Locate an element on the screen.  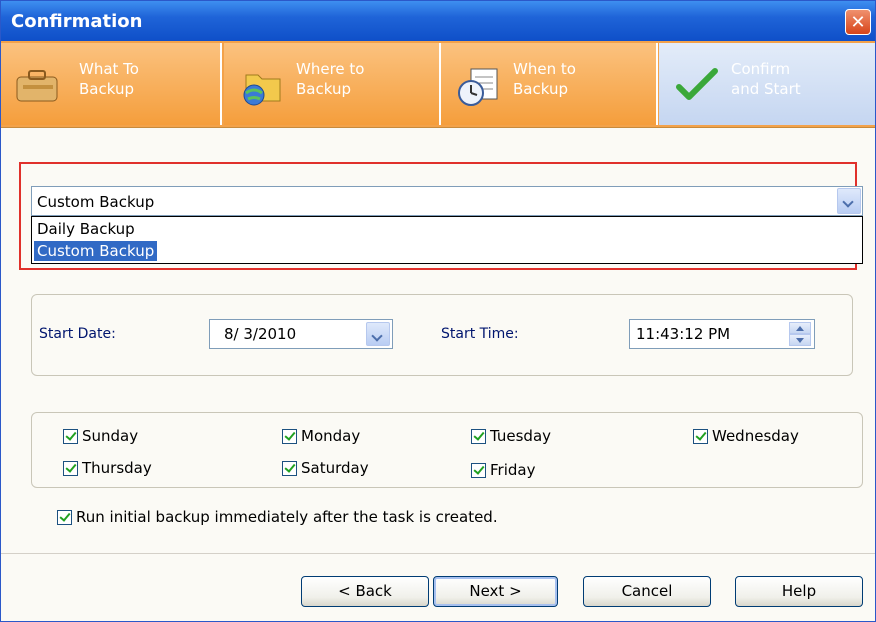
back-button: < Back is located at coordinates (365, 591).